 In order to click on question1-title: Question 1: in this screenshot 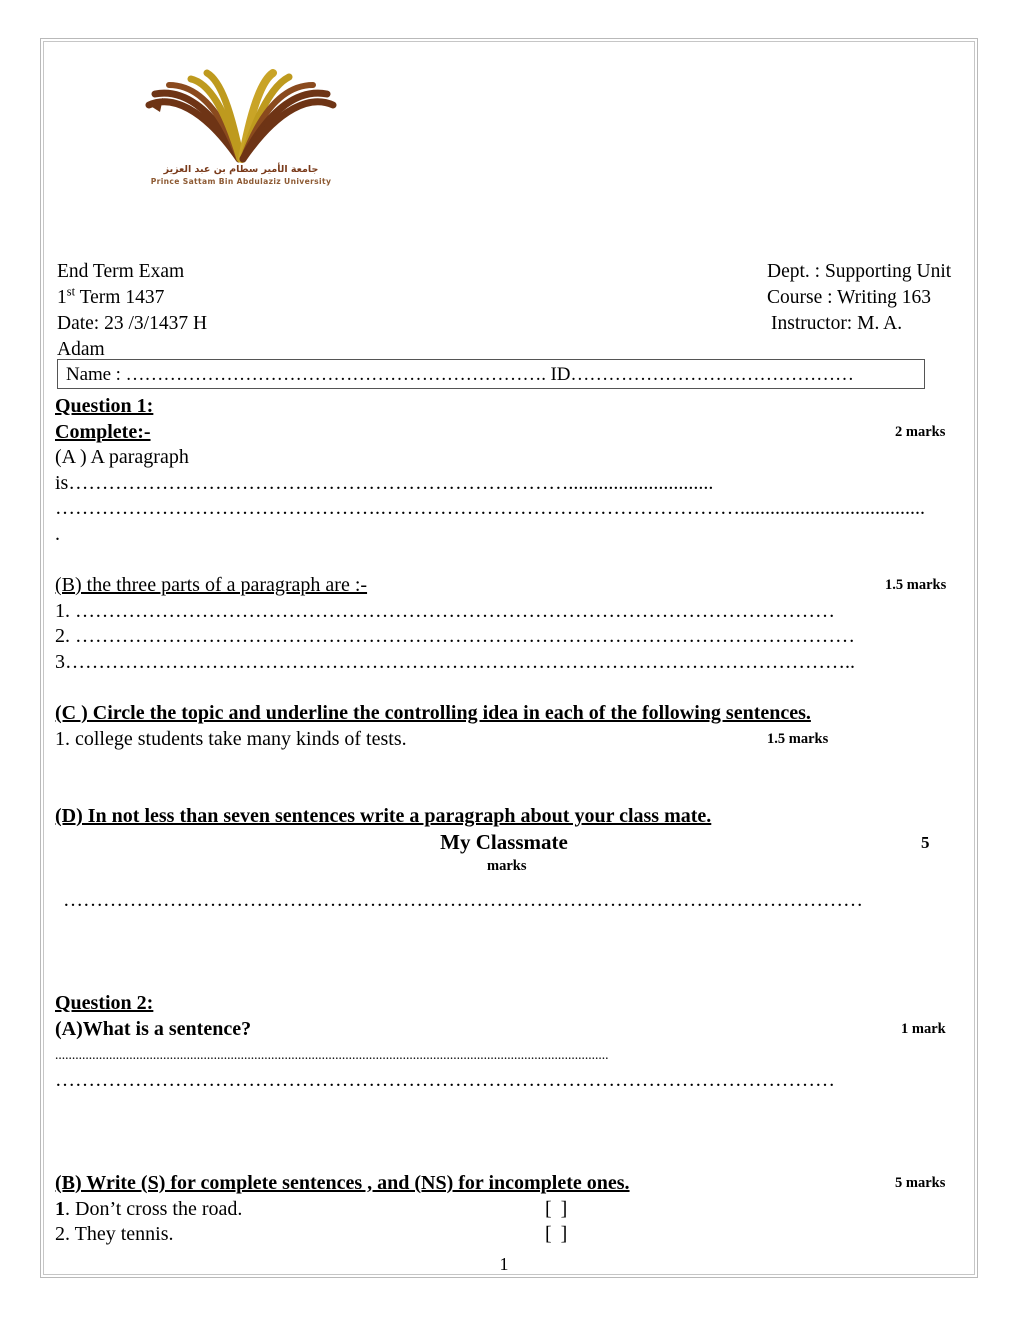, I will do `click(104, 406)`.